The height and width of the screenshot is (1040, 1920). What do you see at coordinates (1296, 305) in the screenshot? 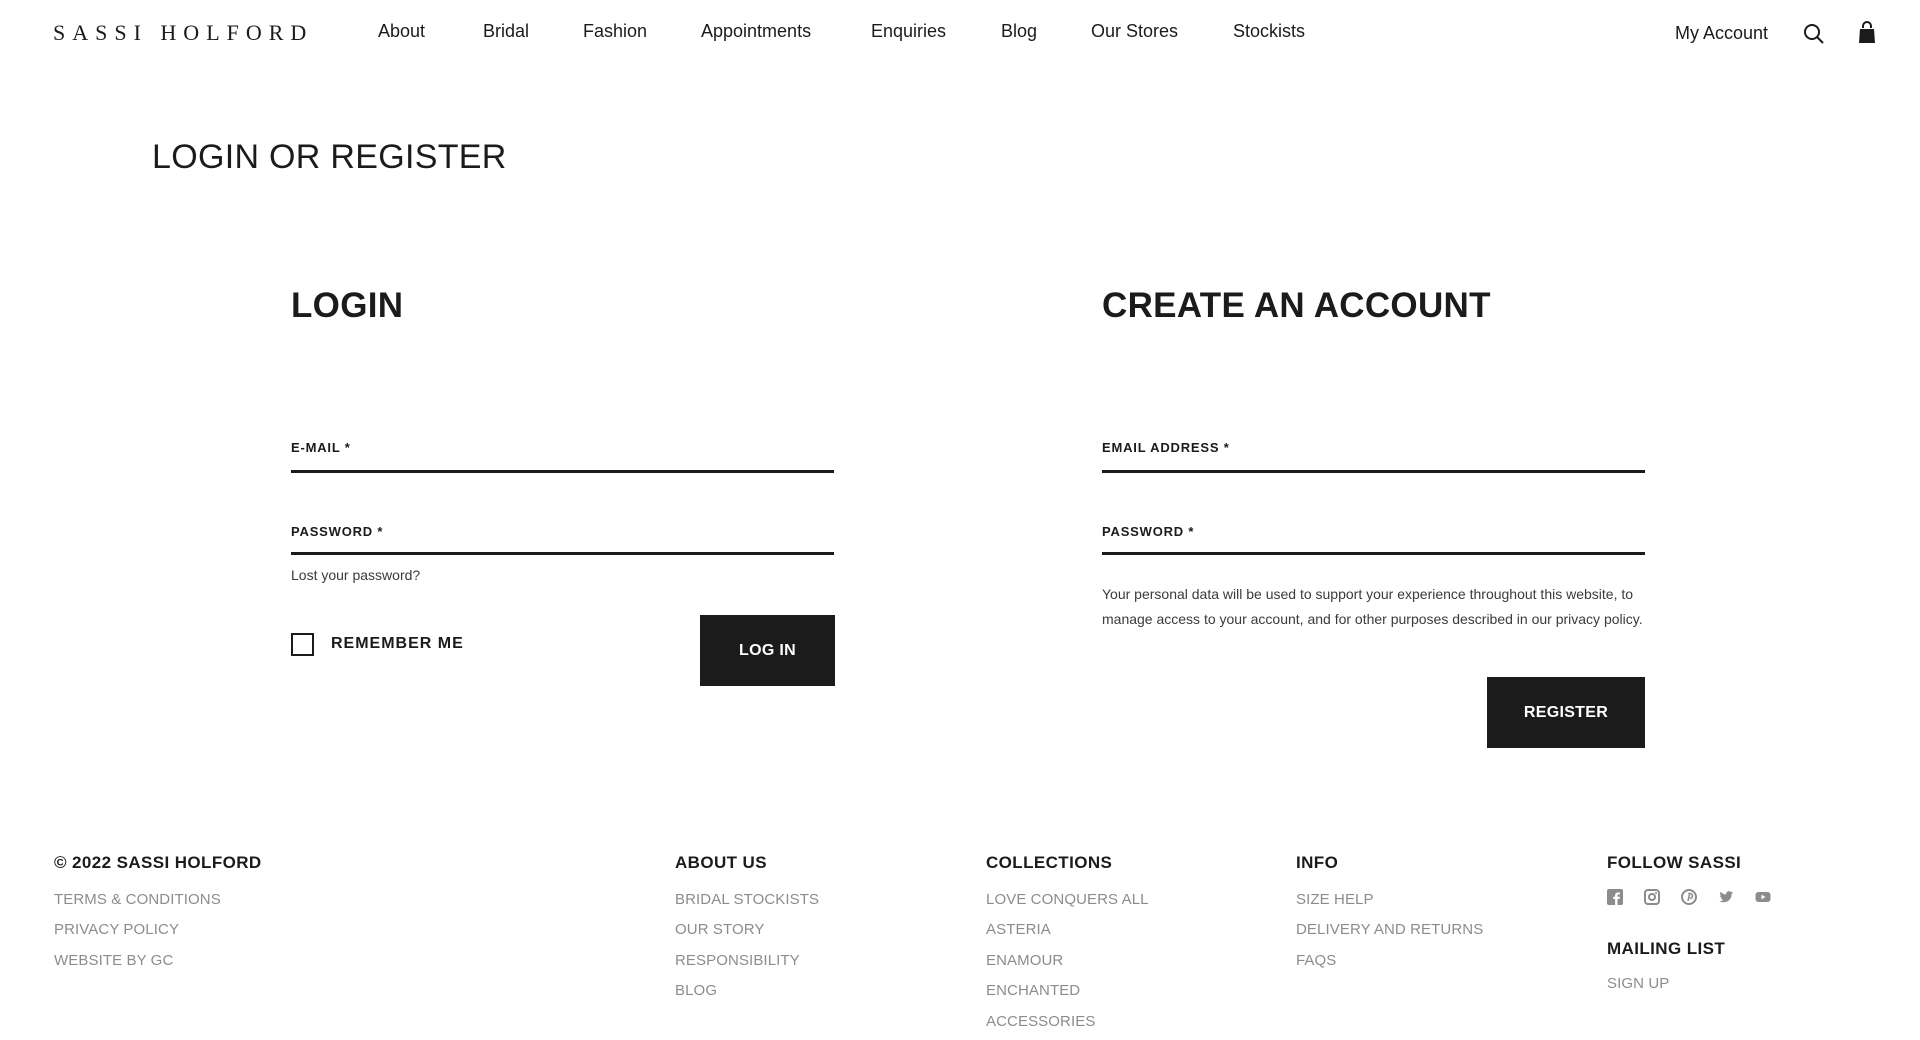
I see `register-title: CREATE AN ACCOUNT` at bounding box center [1296, 305].